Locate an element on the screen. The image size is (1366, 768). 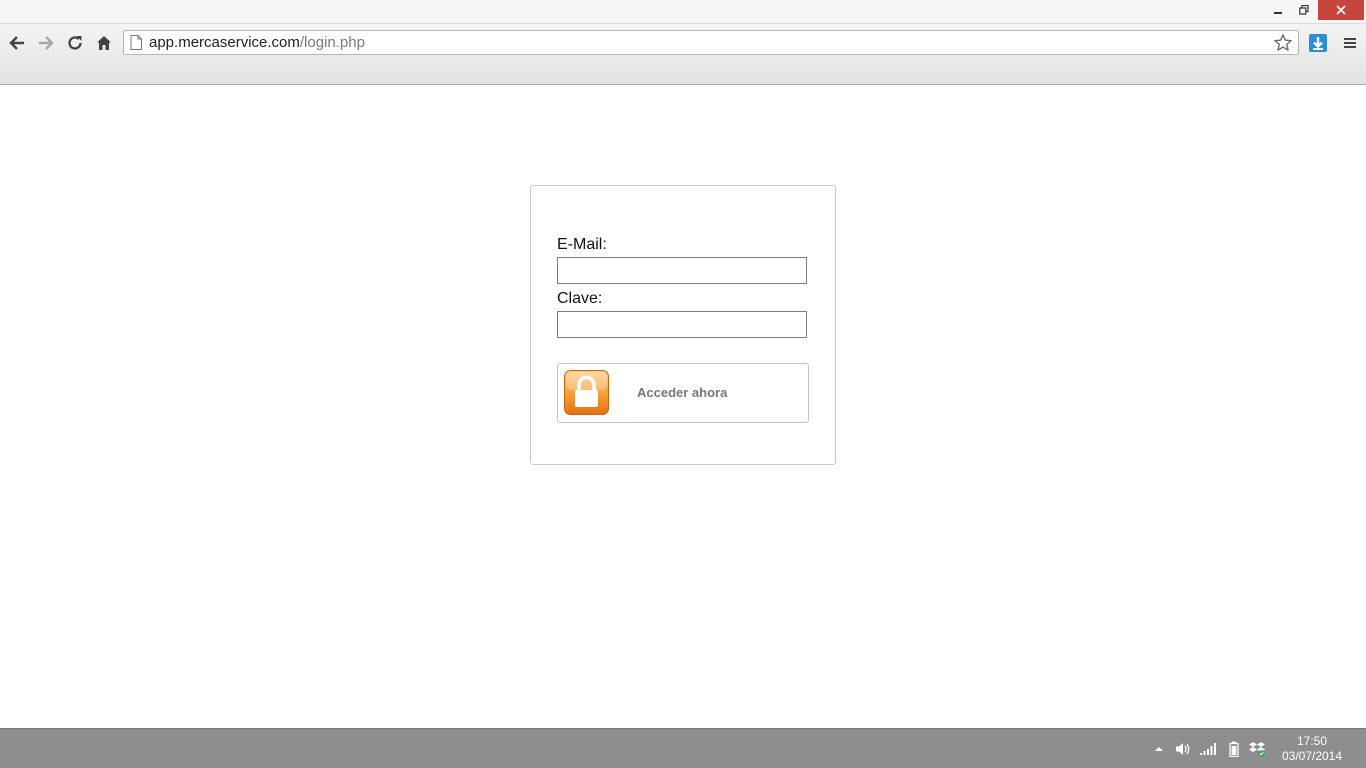
taskbar: 17:50 03/07/2014 is located at coordinates (683, 748).